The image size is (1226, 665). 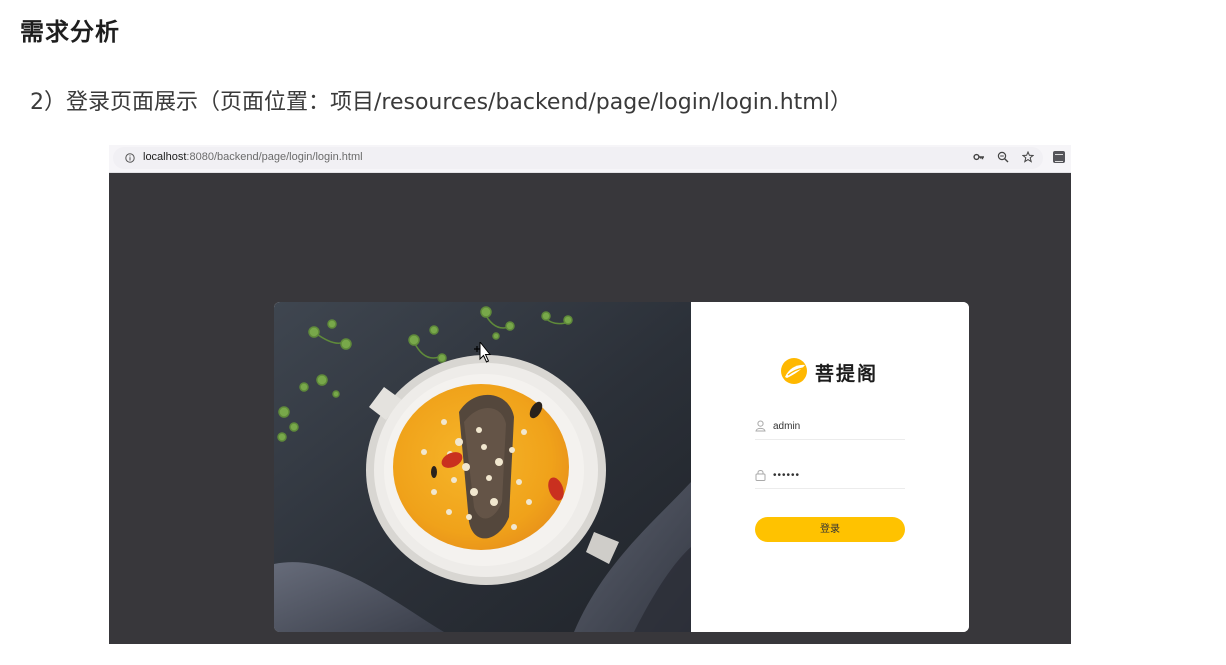 I want to click on move-cursor-icon, so click(x=482, y=352).